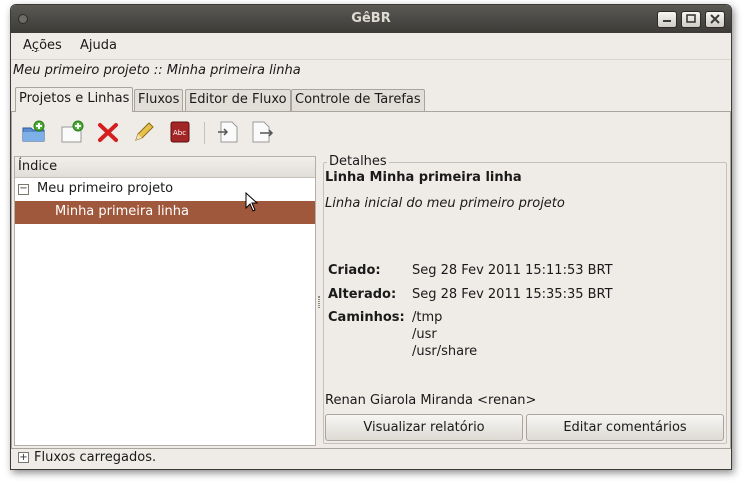 This screenshot has width=748, height=486. Describe the element at coordinates (427, 317) in the screenshot. I see `path-item: /tmp` at that location.